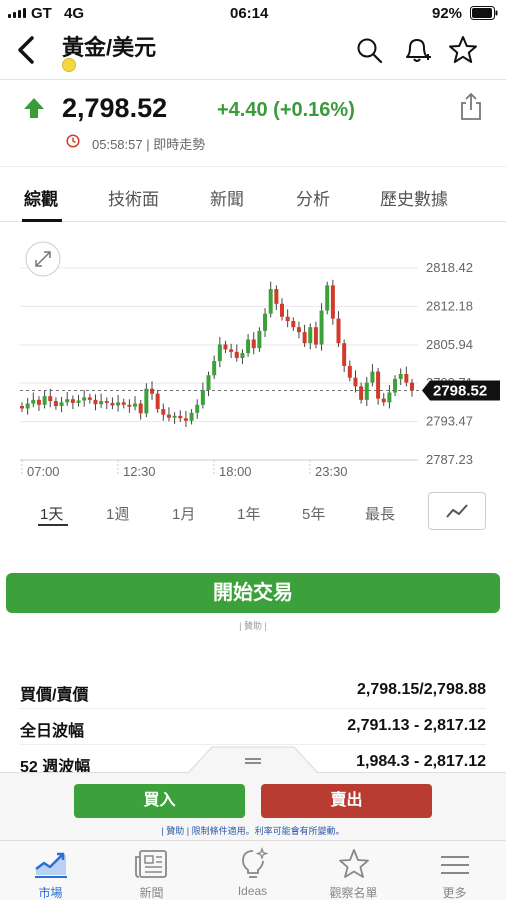 The width and height of the screenshot is (506, 900). Describe the element at coordinates (457, 511) in the screenshot. I see `chart-type-button` at that location.